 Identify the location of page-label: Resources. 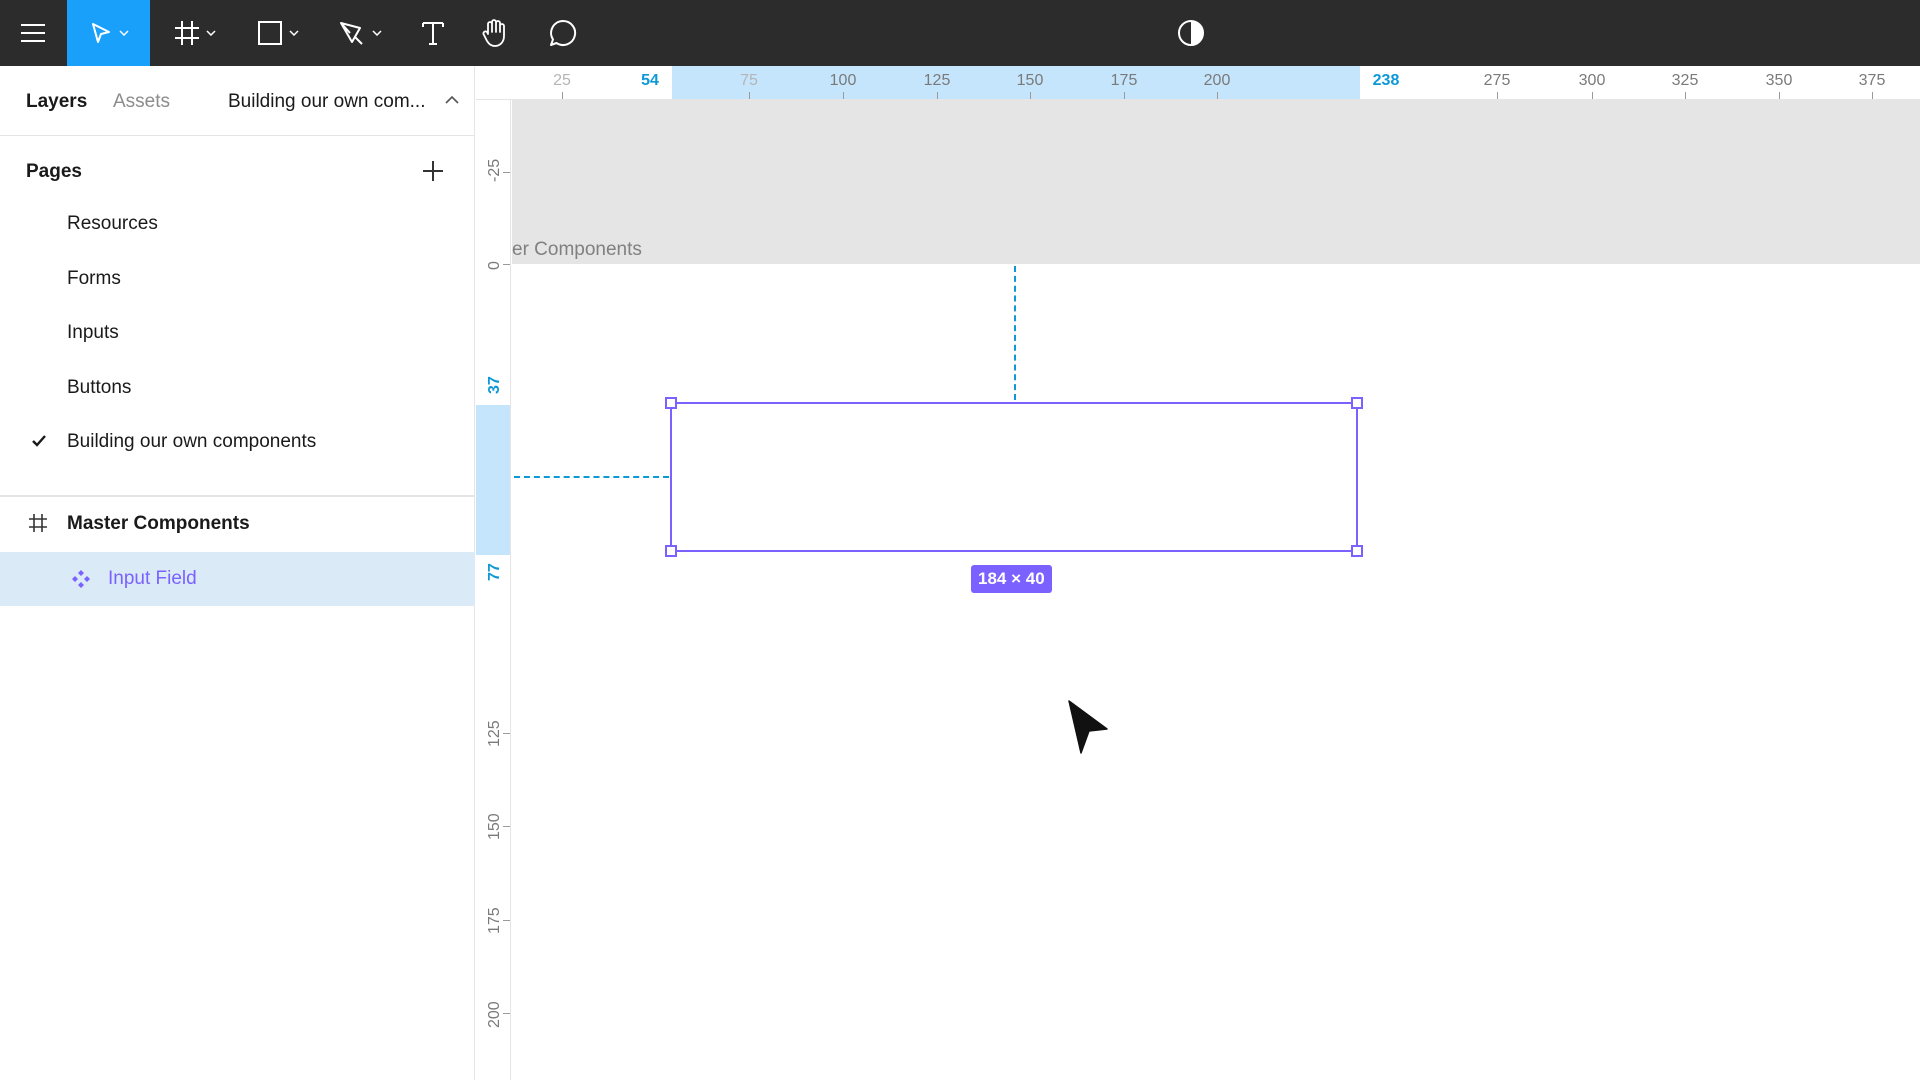
(112, 223).